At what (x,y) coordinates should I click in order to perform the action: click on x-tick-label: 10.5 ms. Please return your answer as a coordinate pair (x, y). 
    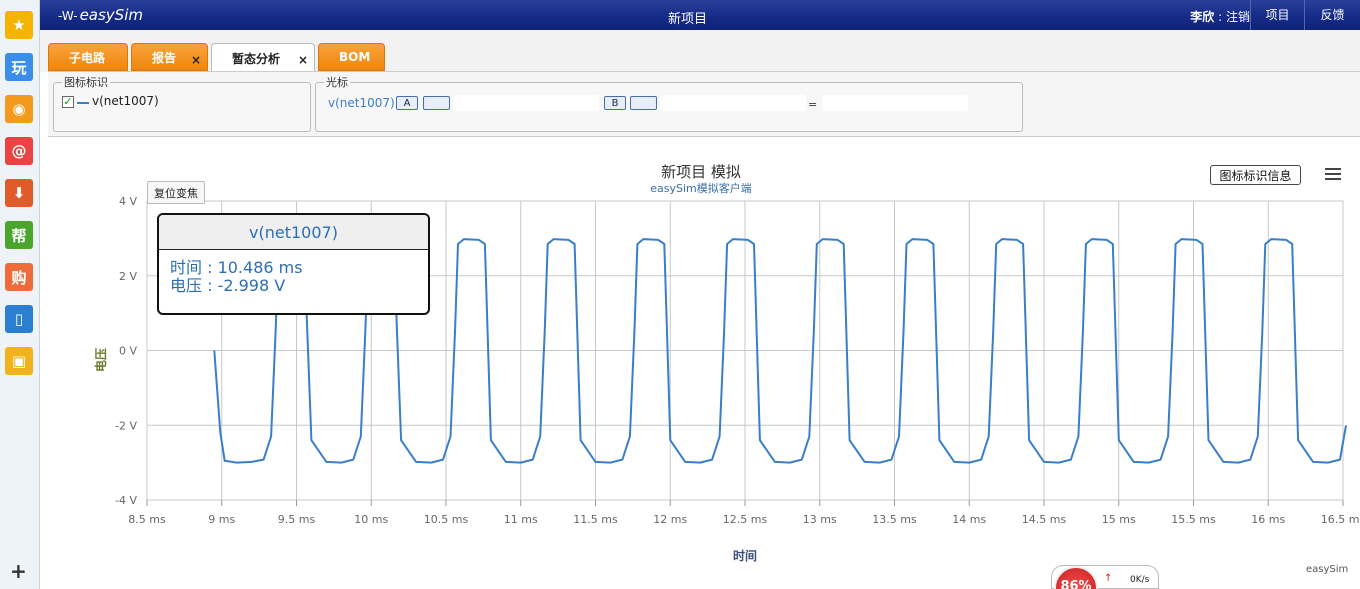
    Looking at the image, I should click on (446, 519).